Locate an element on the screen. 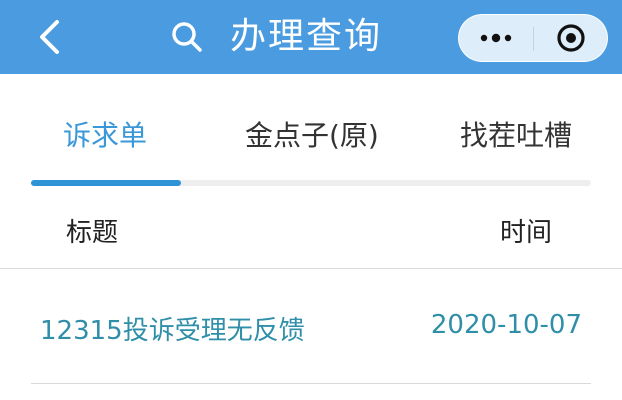 This screenshot has height=400, width=622. miniprogram-capsule is located at coordinates (533, 38).